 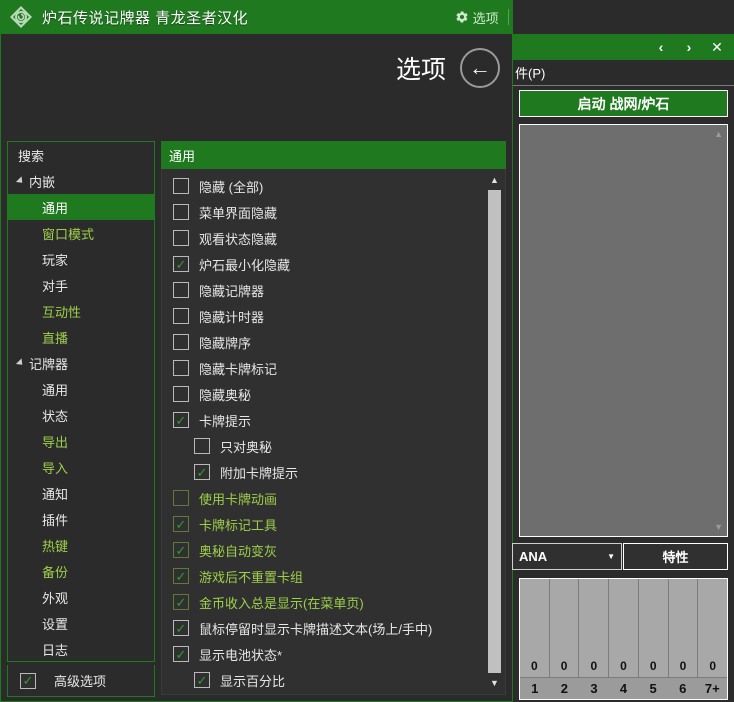 I want to click on option-row-3: ✓ 炉石最小化隐藏, so click(x=322, y=264).